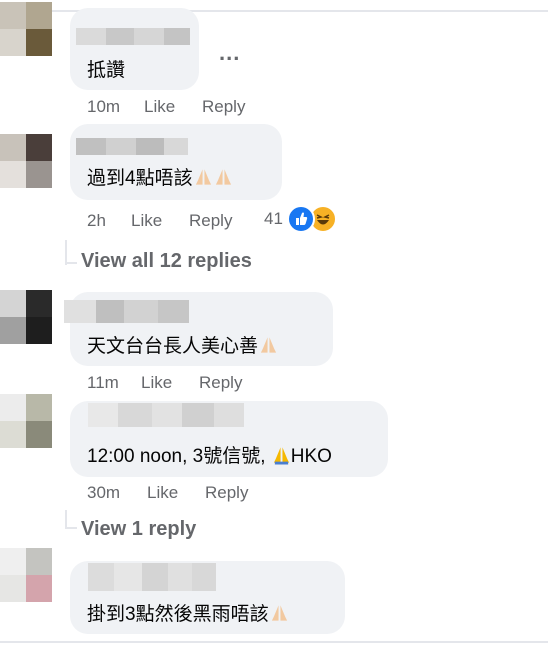 This screenshot has width=548, height=652. I want to click on like-reaction-icon, so click(300, 219).